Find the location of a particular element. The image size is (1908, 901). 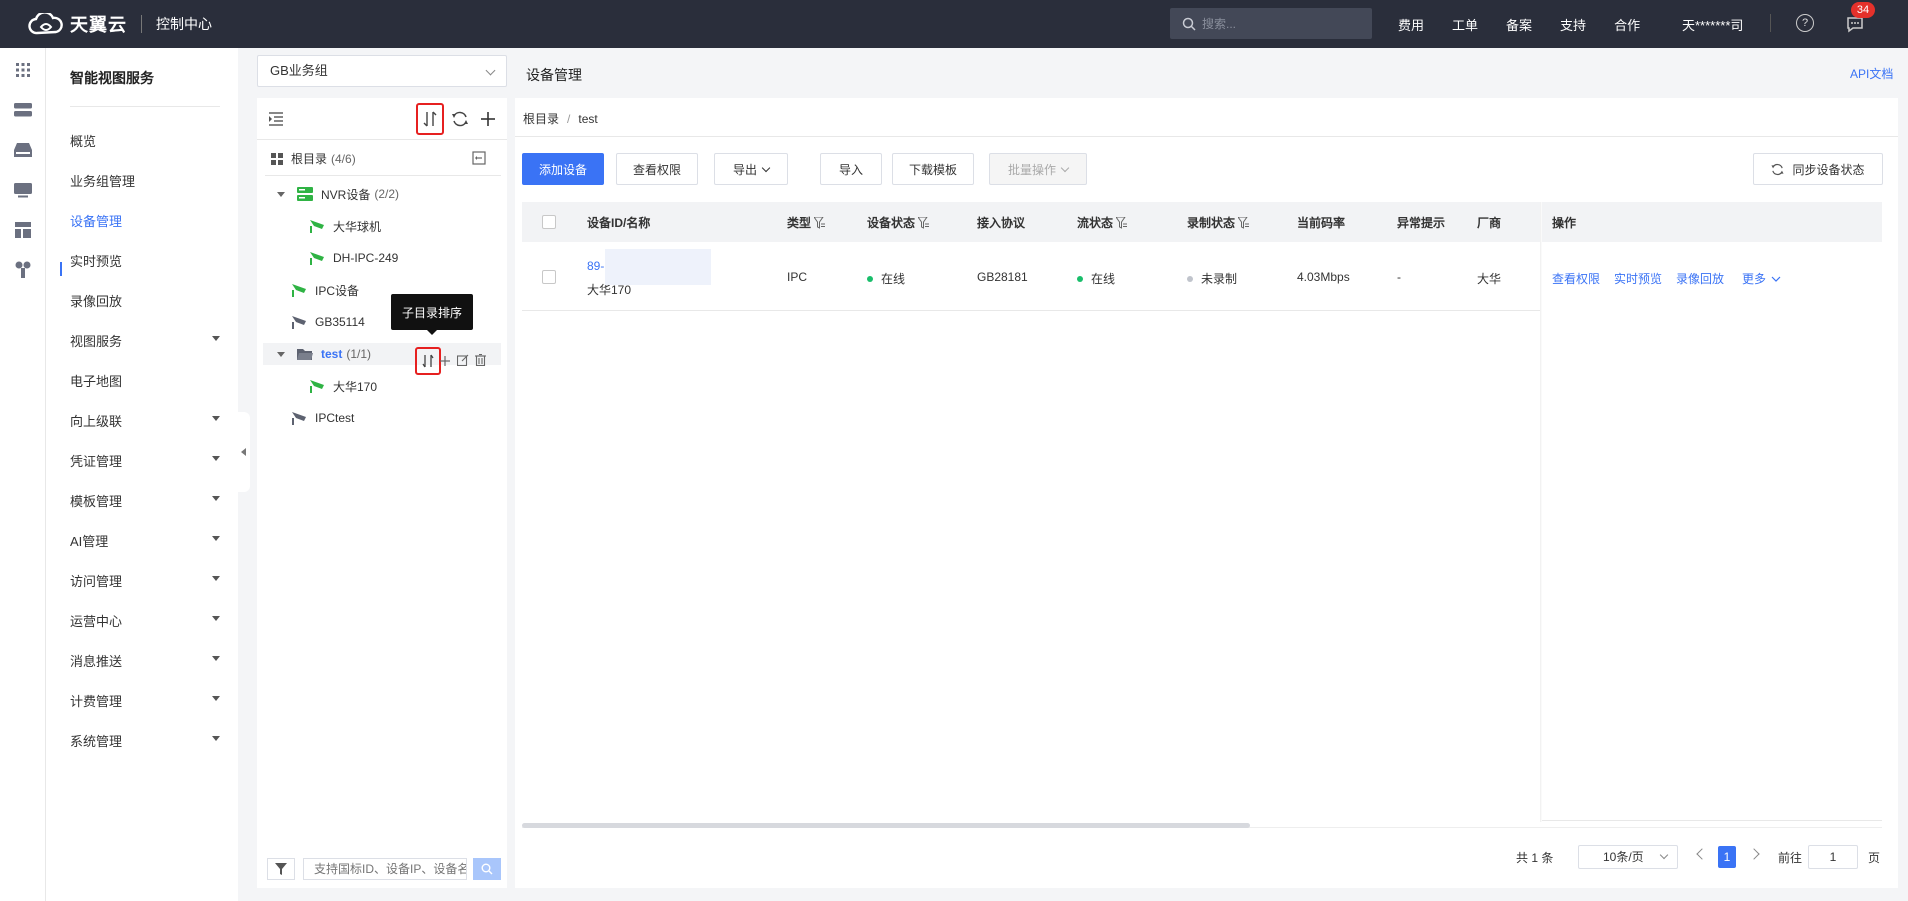

more-actions-dropdown: 更多 is located at coordinates (1761, 278).